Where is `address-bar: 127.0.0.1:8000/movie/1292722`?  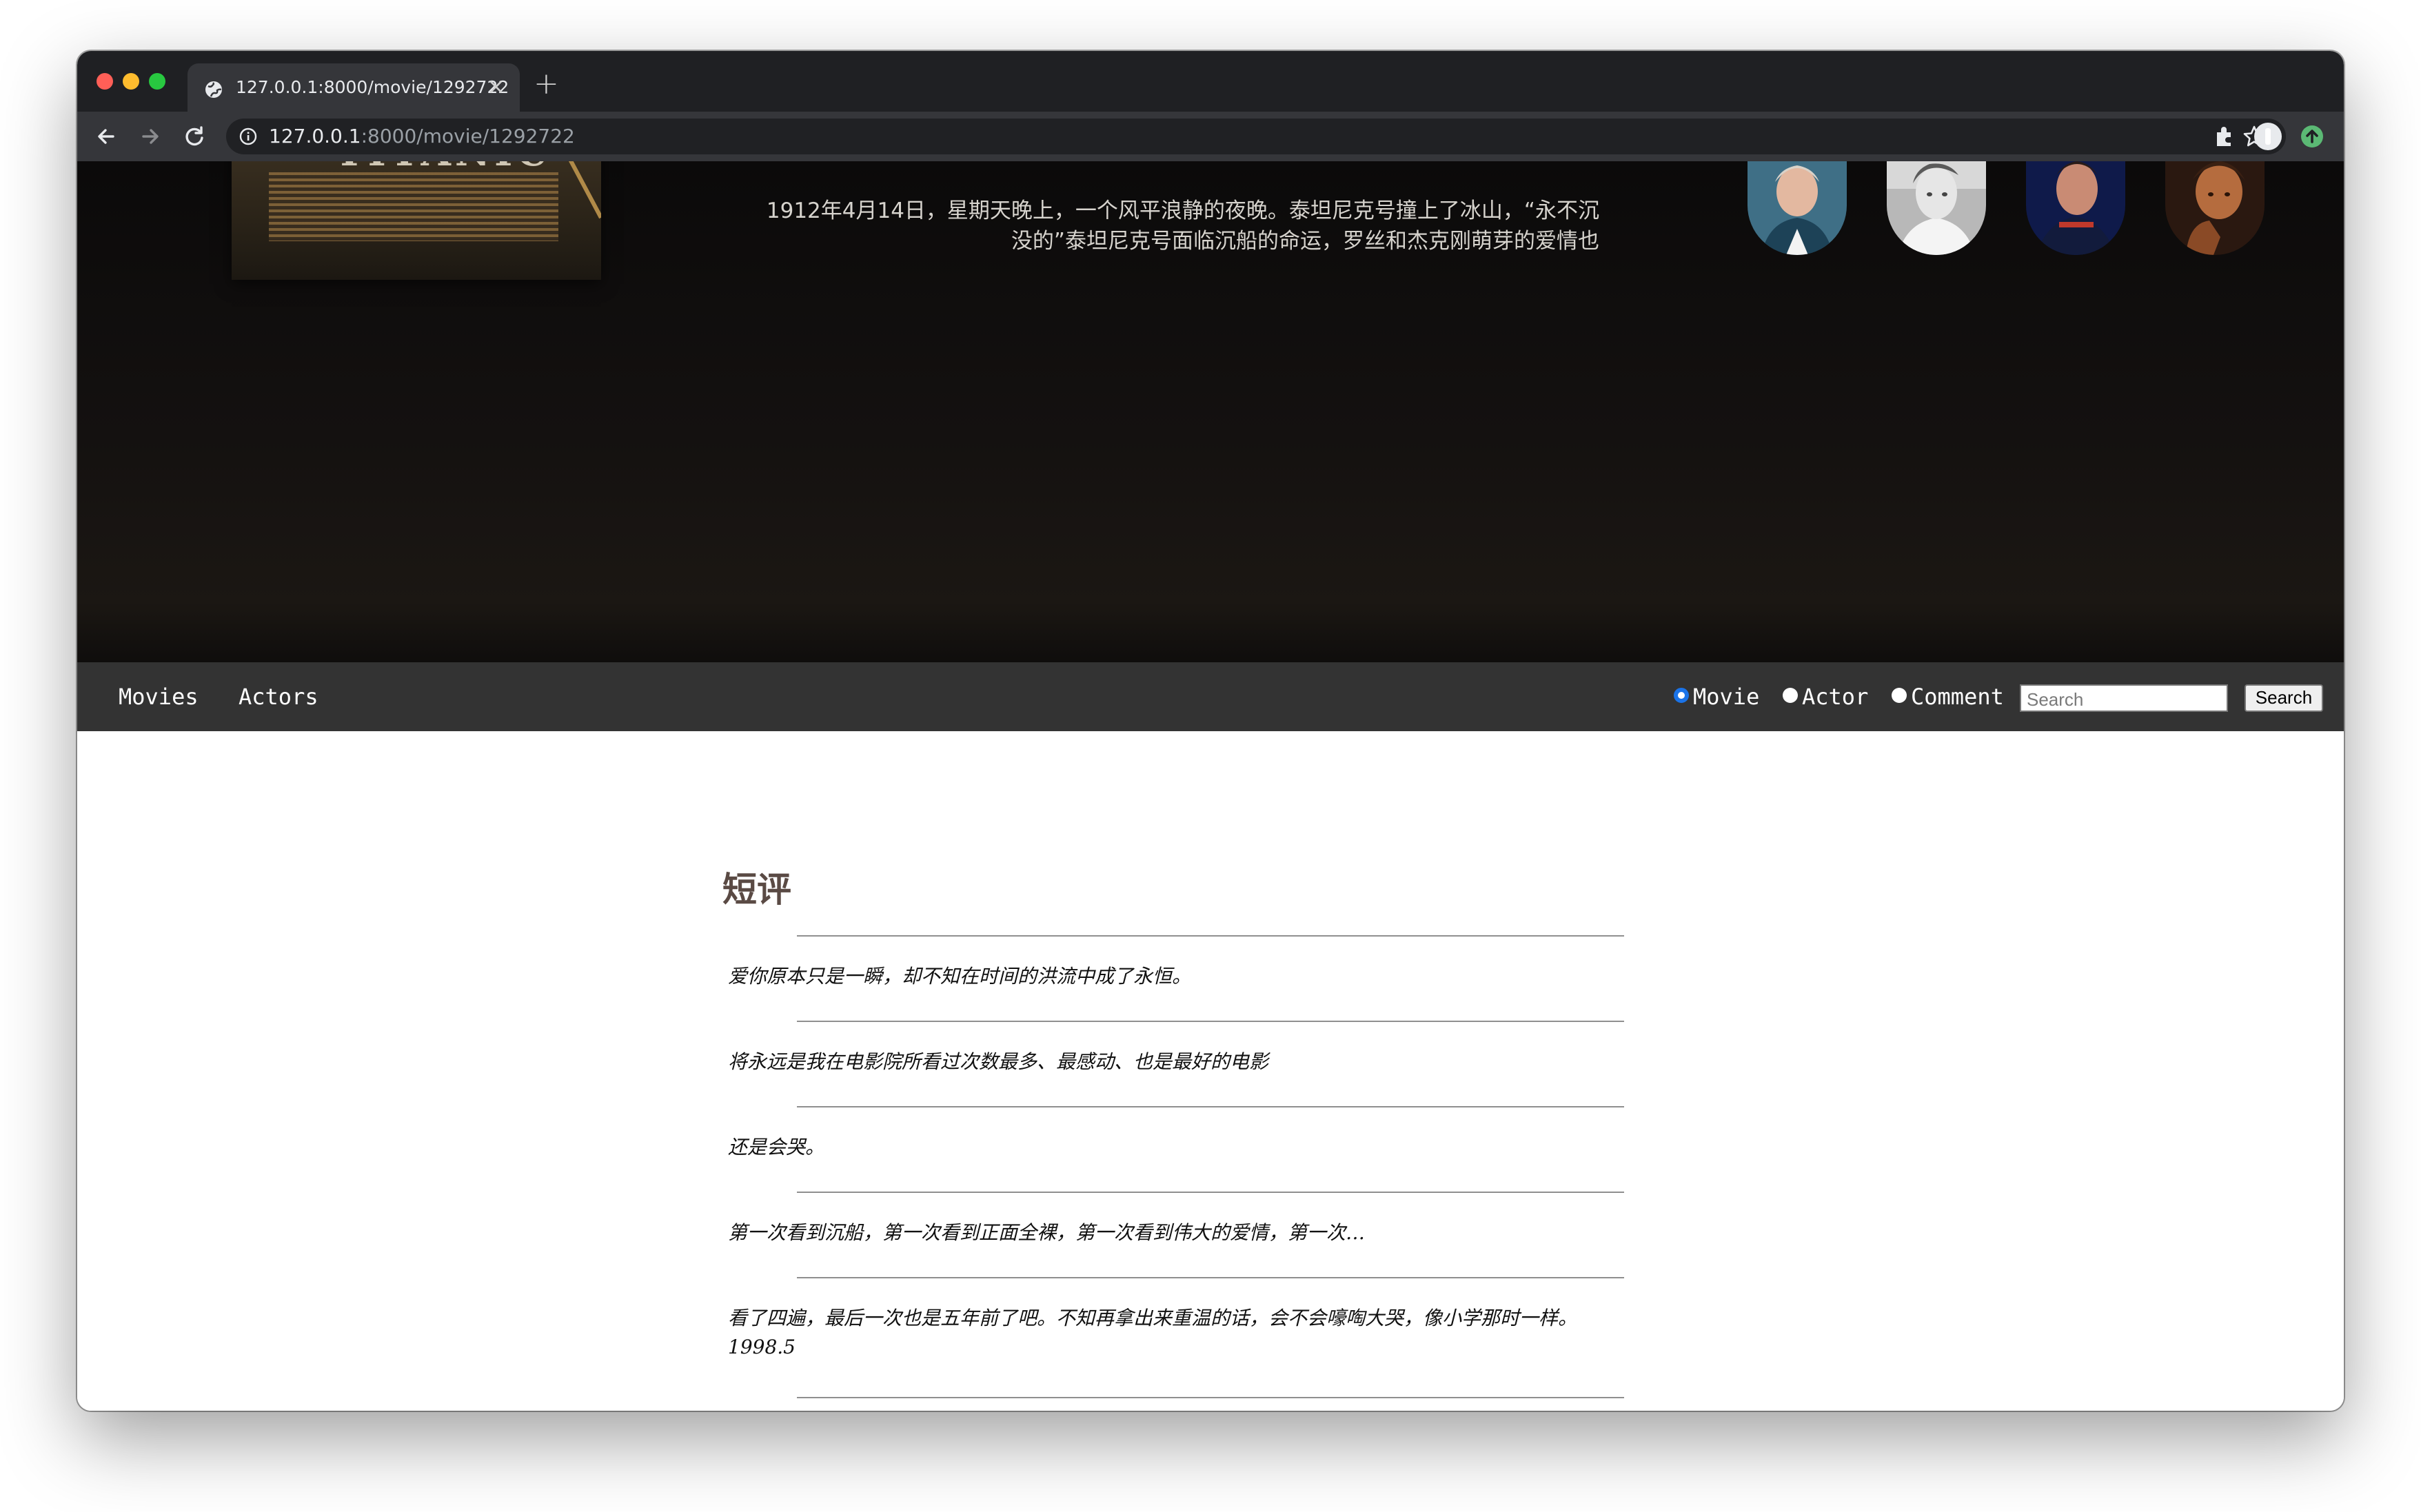
address-bar: 127.0.0.1:8000/movie/1292722 is located at coordinates (1256, 136).